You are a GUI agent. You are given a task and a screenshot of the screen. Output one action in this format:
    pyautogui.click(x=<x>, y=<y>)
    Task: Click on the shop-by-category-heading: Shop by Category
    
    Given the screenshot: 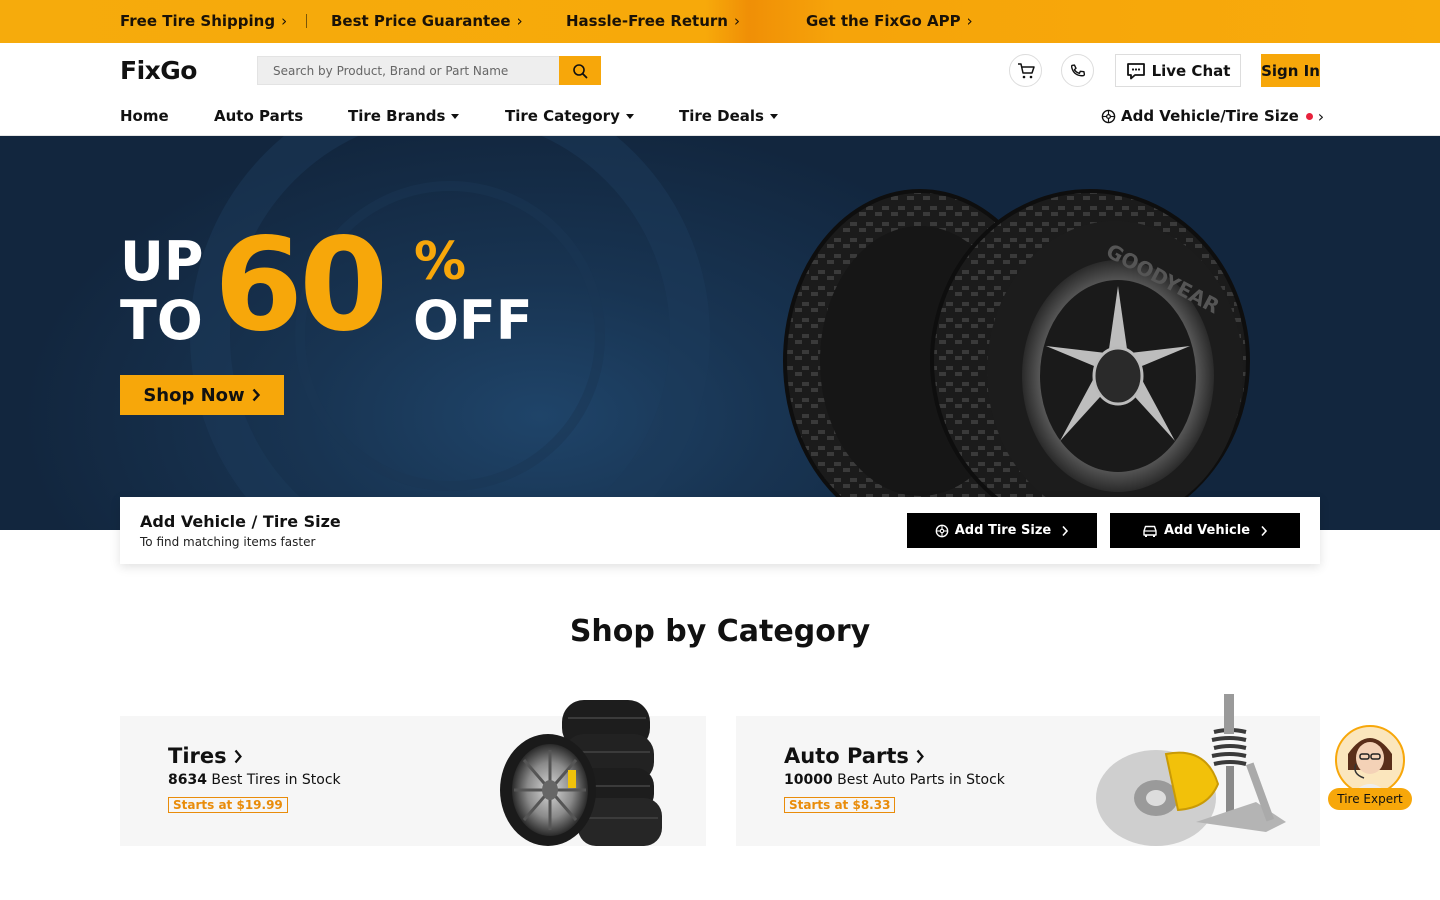 What is the action you would take?
    pyautogui.click(x=720, y=631)
    